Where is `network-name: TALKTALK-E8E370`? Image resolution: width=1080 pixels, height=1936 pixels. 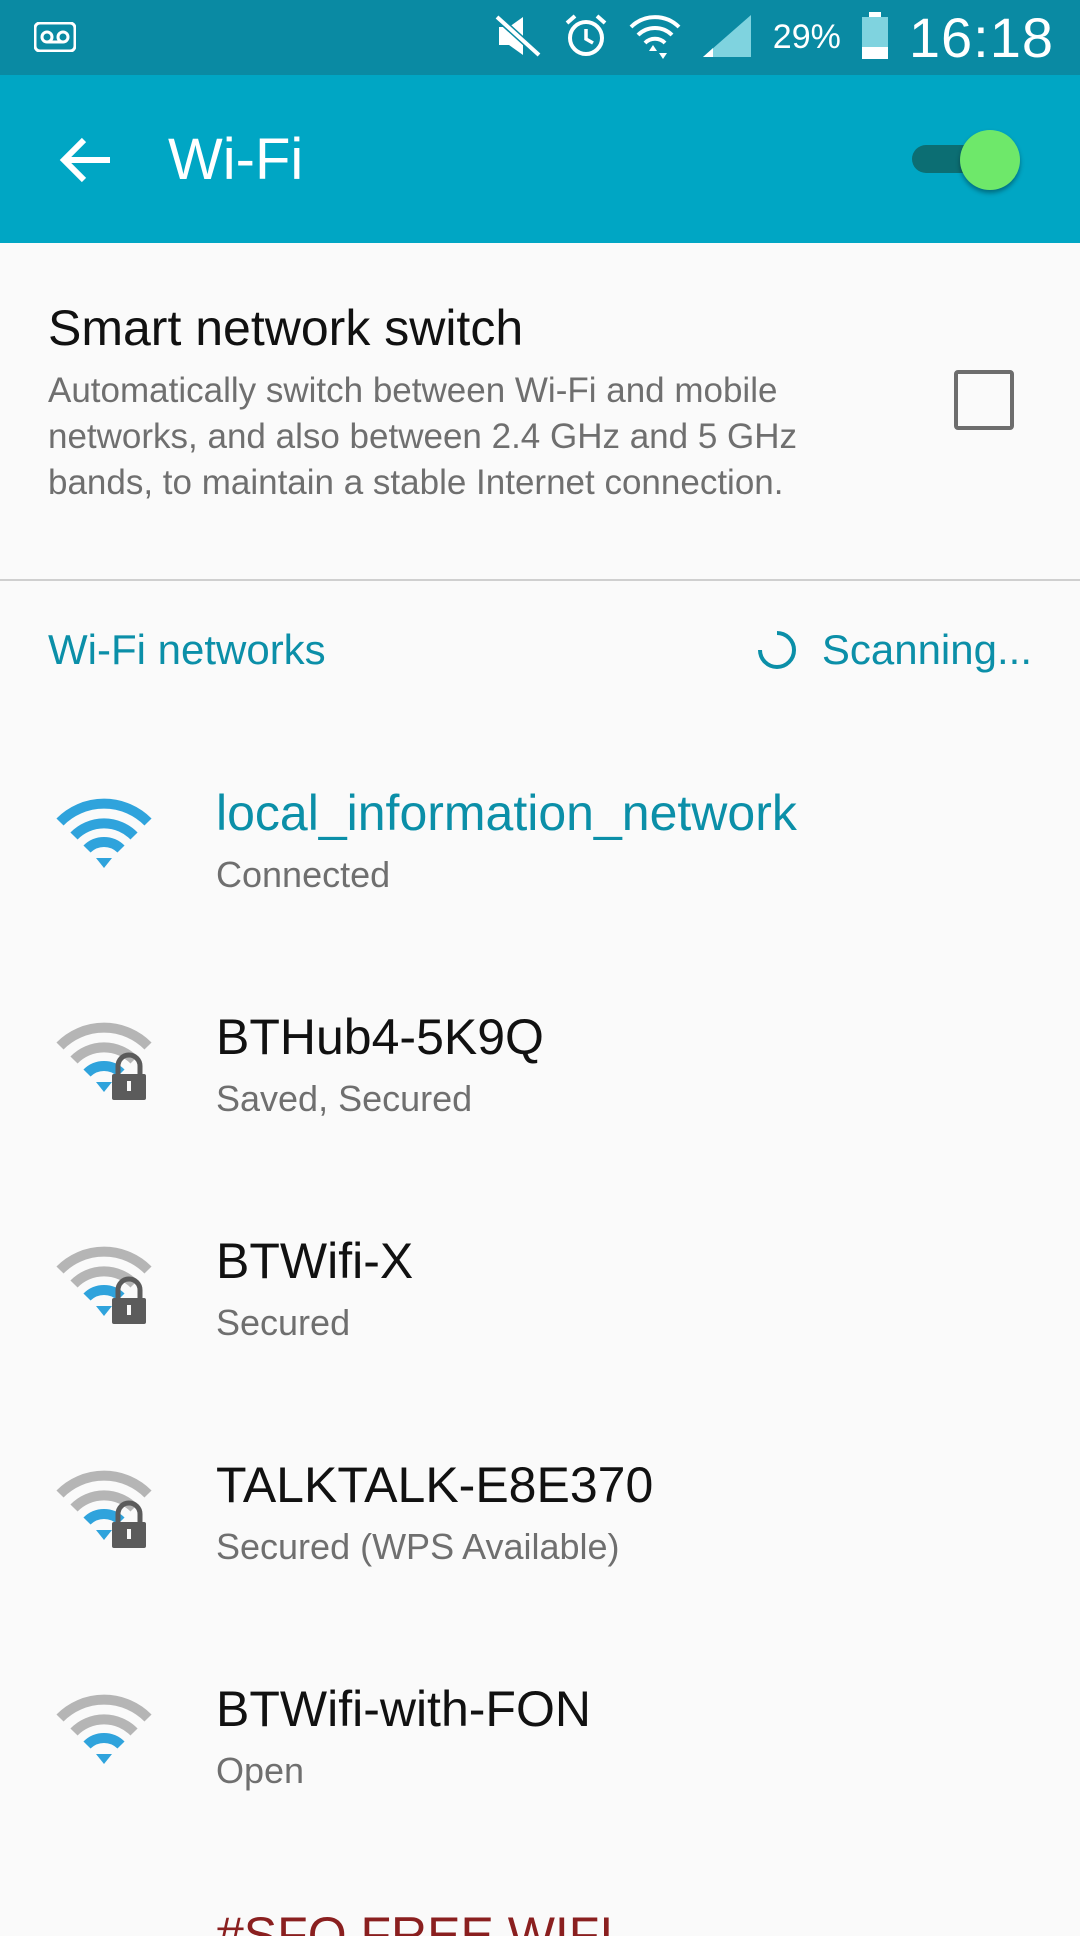
network-name: TALKTALK-E8E370 is located at coordinates (435, 1485).